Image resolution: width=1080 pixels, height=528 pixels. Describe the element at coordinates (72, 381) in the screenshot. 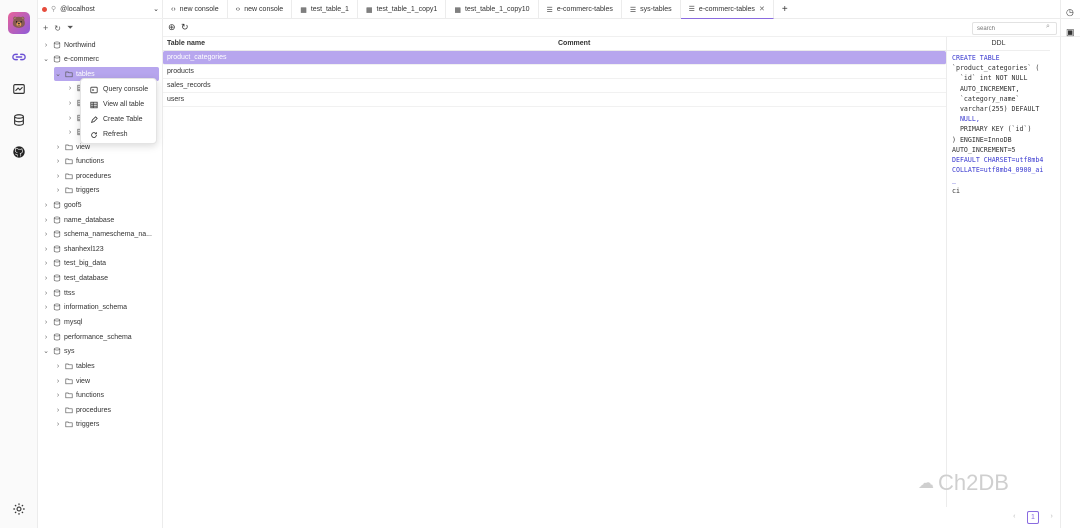

I see `tree-sys-folder: › view` at that location.